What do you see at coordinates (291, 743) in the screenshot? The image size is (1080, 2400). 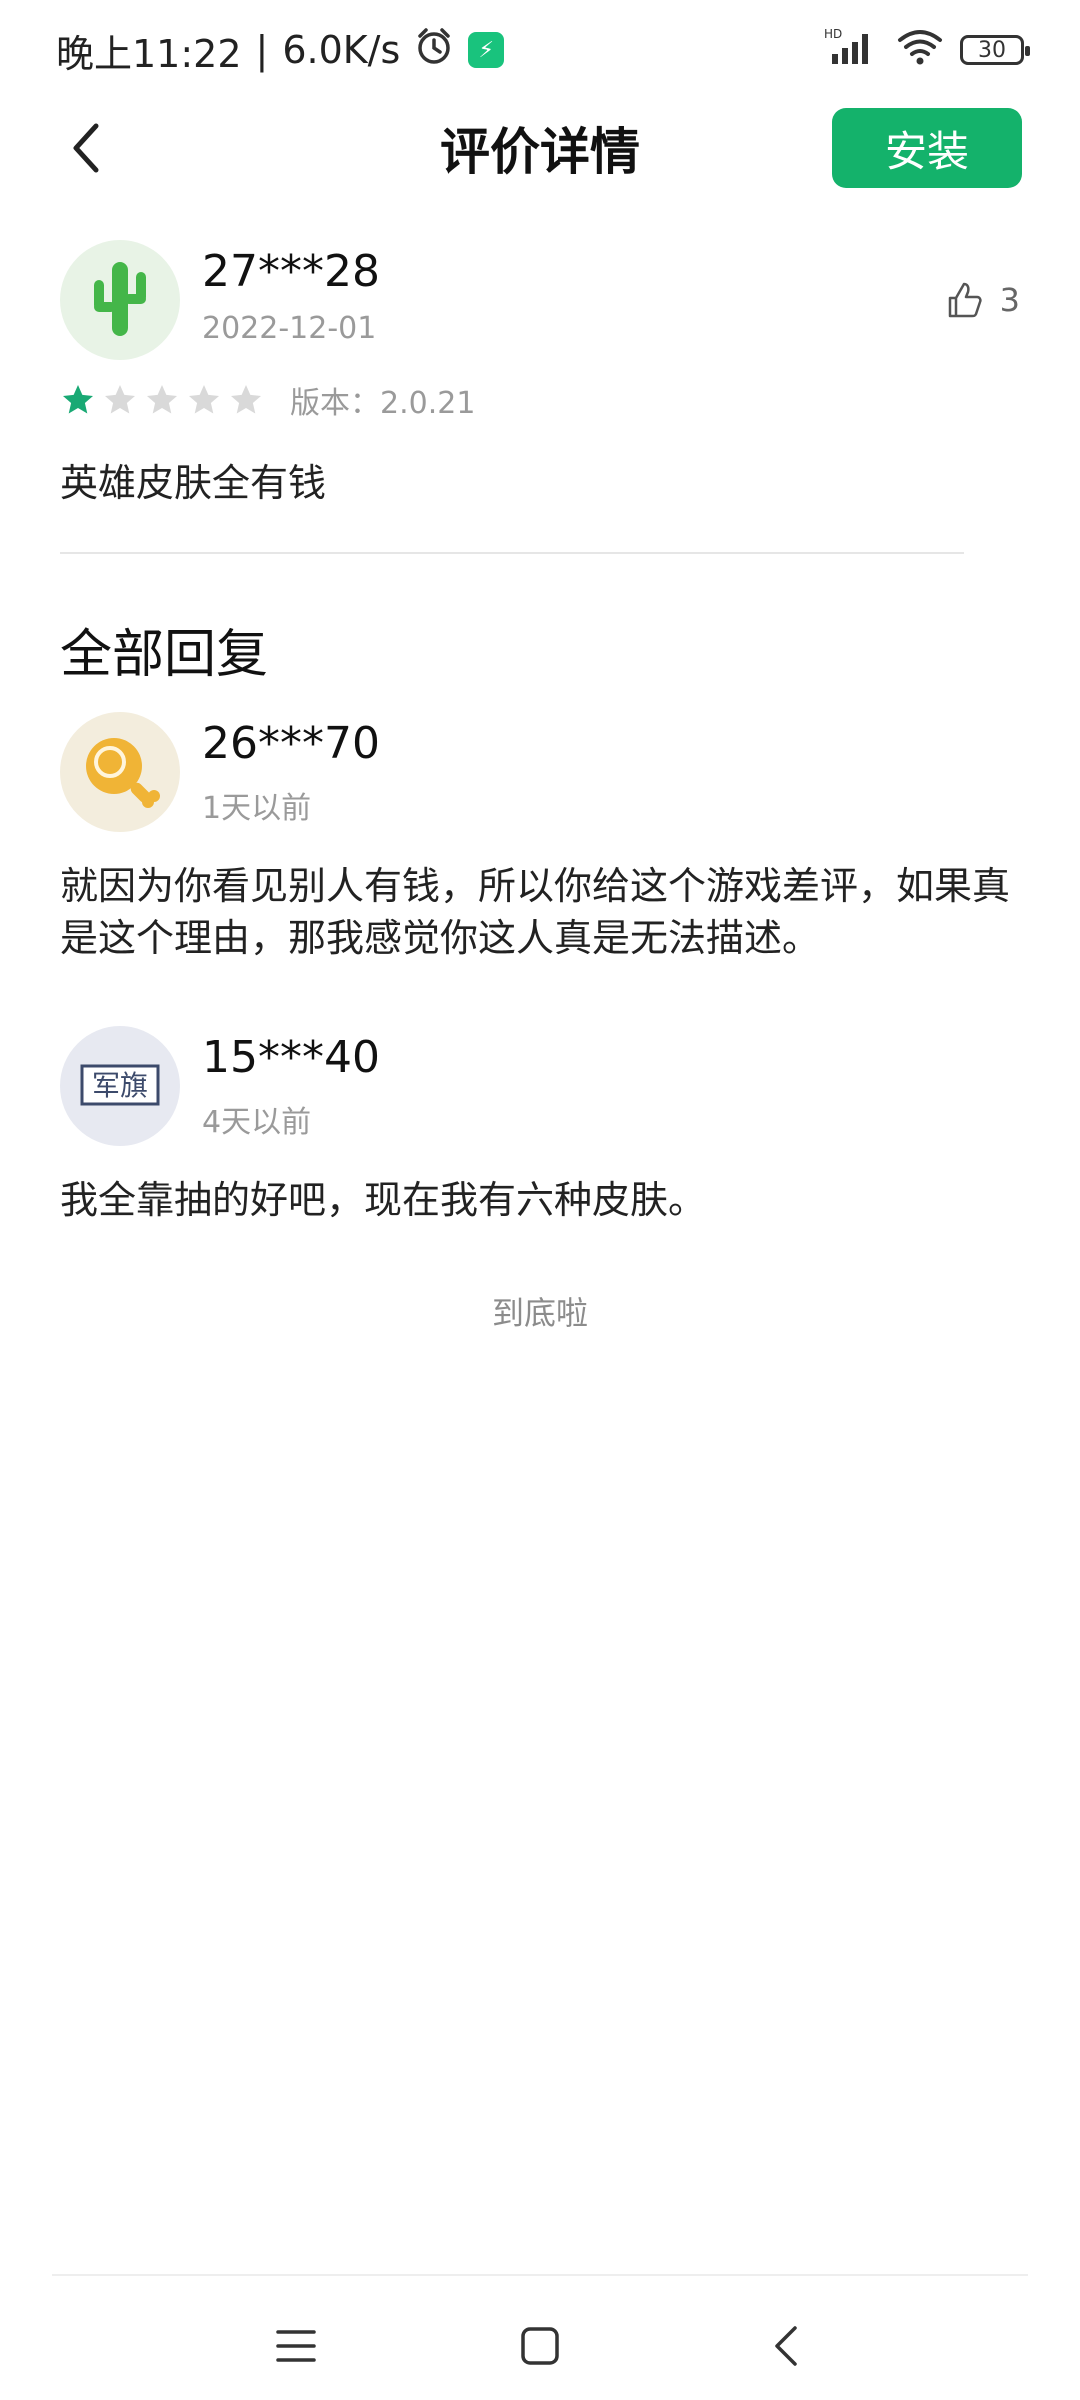 I see `reply-username: 26***70` at bounding box center [291, 743].